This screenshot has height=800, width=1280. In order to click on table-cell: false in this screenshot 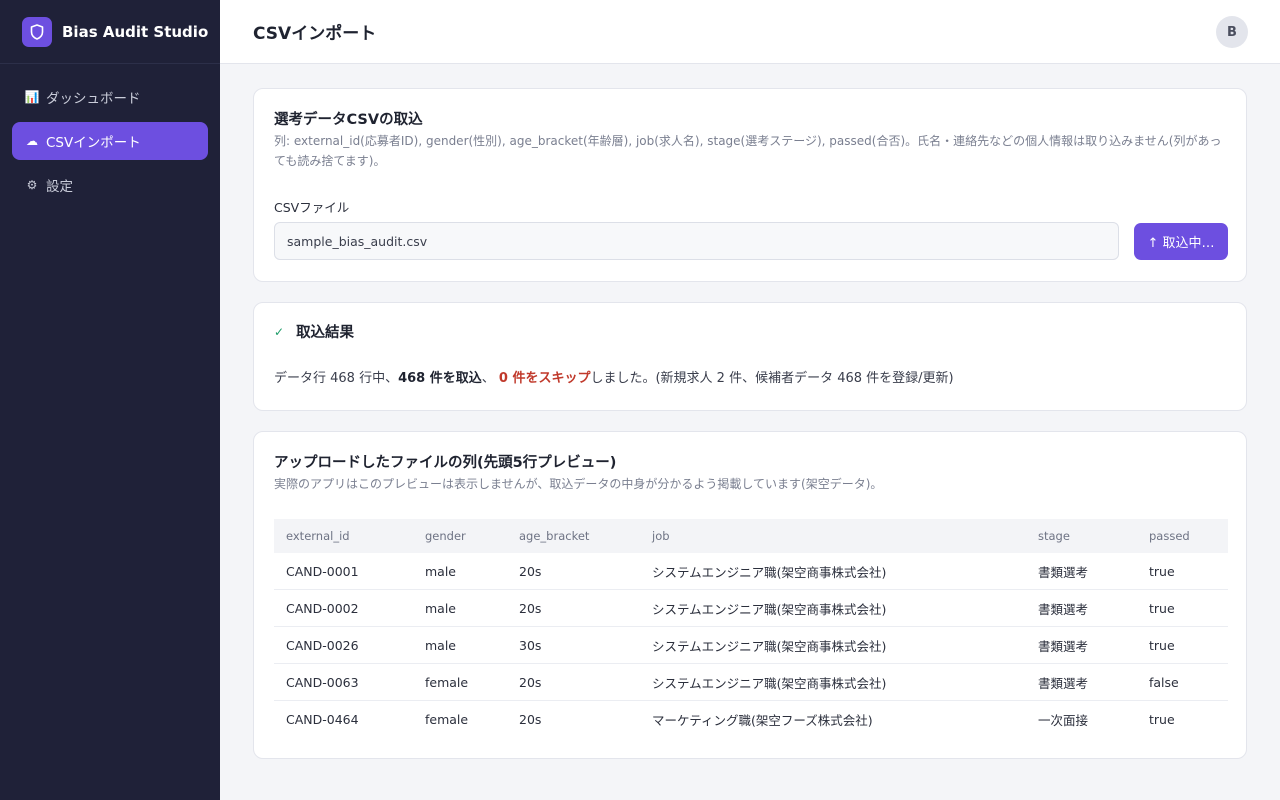, I will do `click(1182, 682)`.